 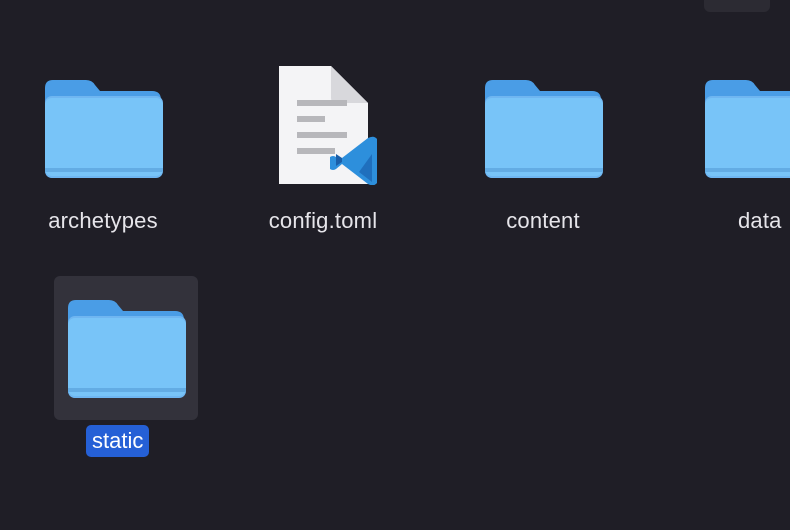 What do you see at coordinates (323, 220) in the screenshot?
I see `file-label: config.toml` at bounding box center [323, 220].